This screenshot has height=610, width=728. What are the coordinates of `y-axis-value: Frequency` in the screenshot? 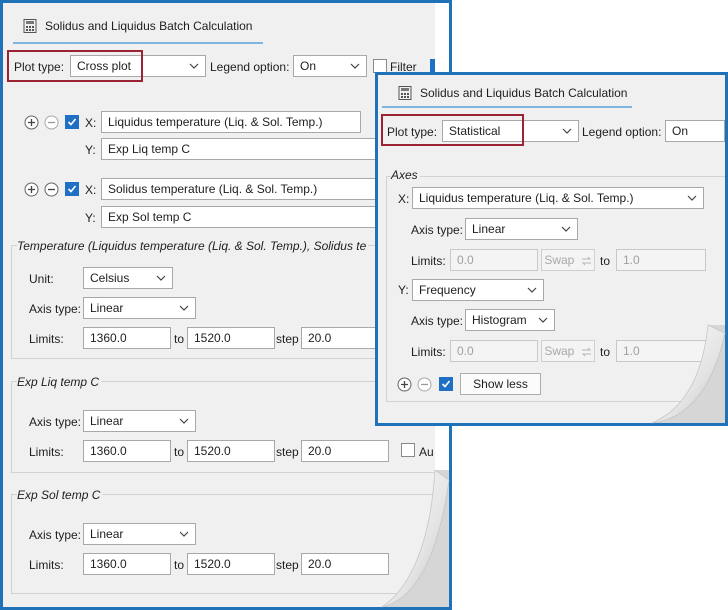 It's located at (447, 290).